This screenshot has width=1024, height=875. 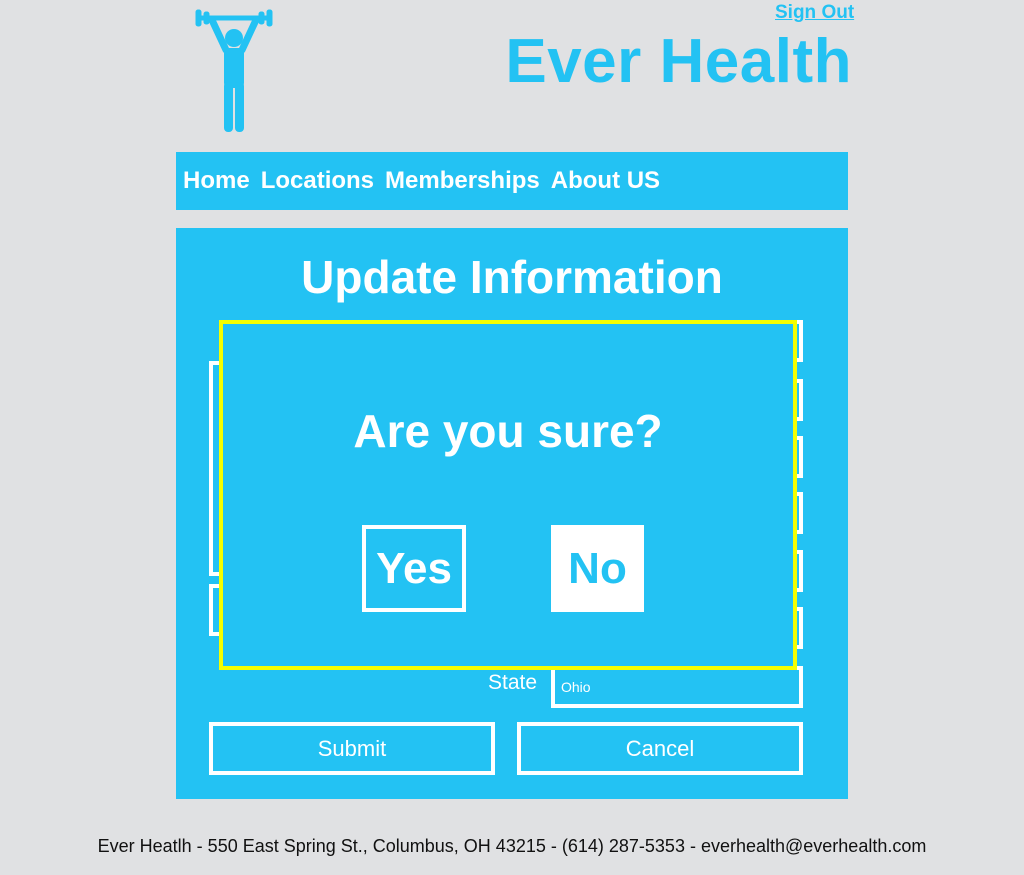 What do you see at coordinates (814, 13) in the screenshot?
I see `sign-out-link: Sign Out` at bounding box center [814, 13].